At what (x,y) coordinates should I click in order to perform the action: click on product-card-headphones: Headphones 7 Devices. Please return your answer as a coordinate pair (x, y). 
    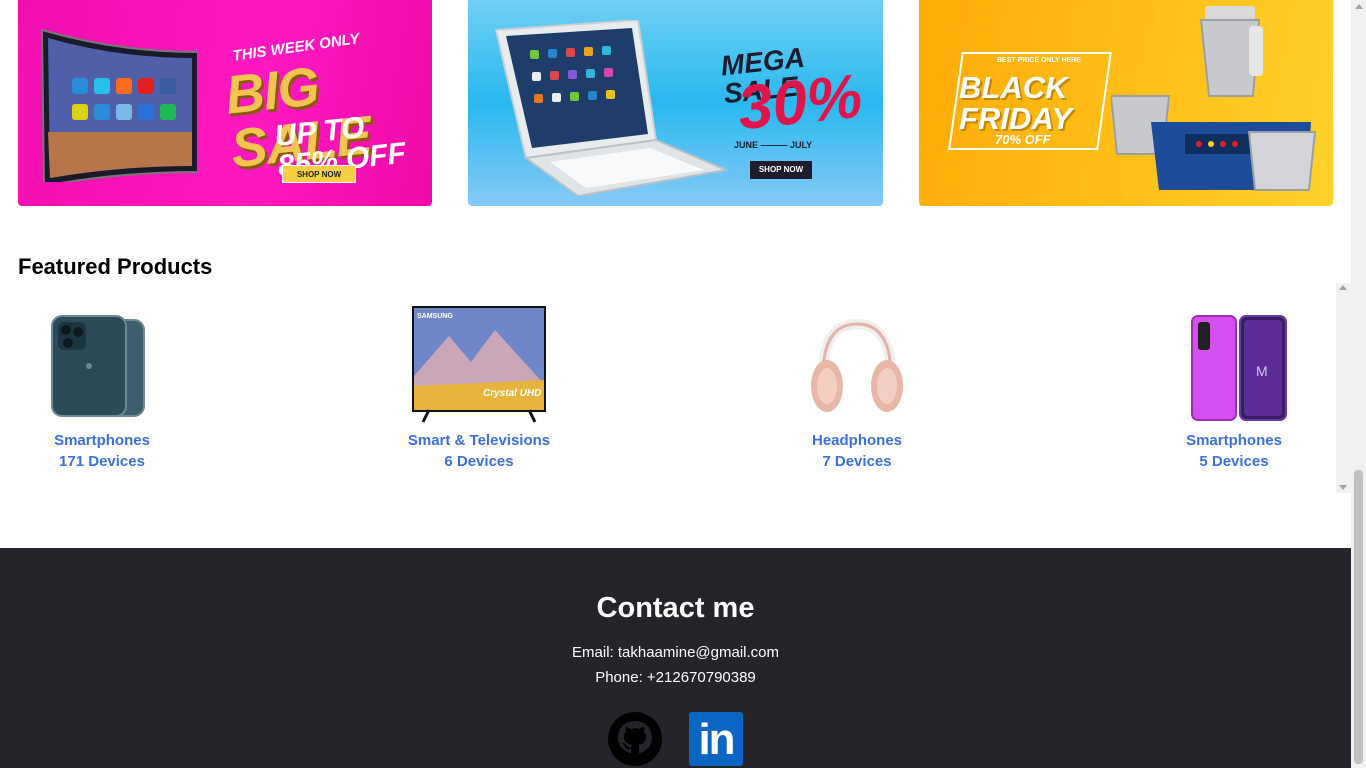
    Looking at the image, I should click on (857, 388).